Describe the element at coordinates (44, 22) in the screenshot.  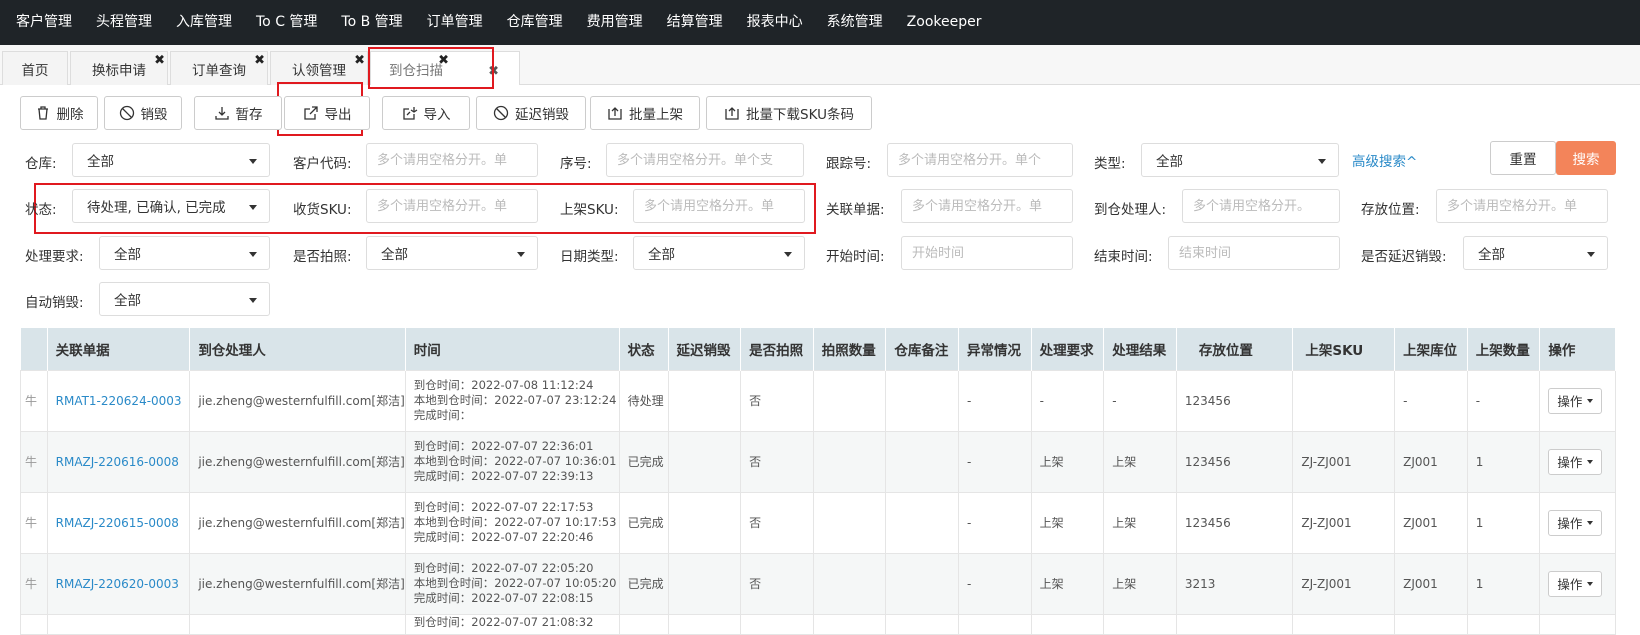
I see `nav-customer: 客户管理` at that location.